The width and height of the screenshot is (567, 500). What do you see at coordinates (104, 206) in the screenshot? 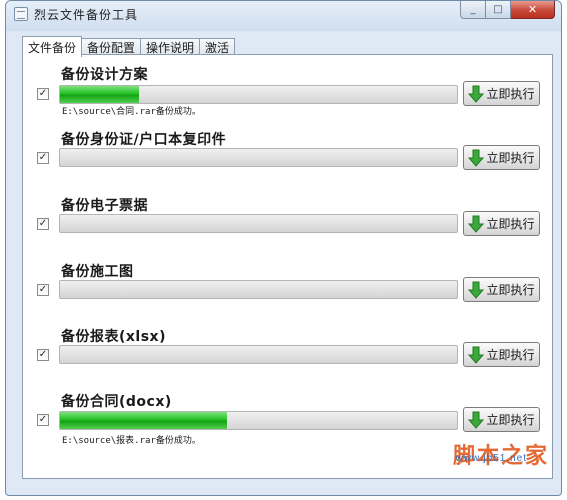
I see `task-title: 备份电子票据` at bounding box center [104, 206].